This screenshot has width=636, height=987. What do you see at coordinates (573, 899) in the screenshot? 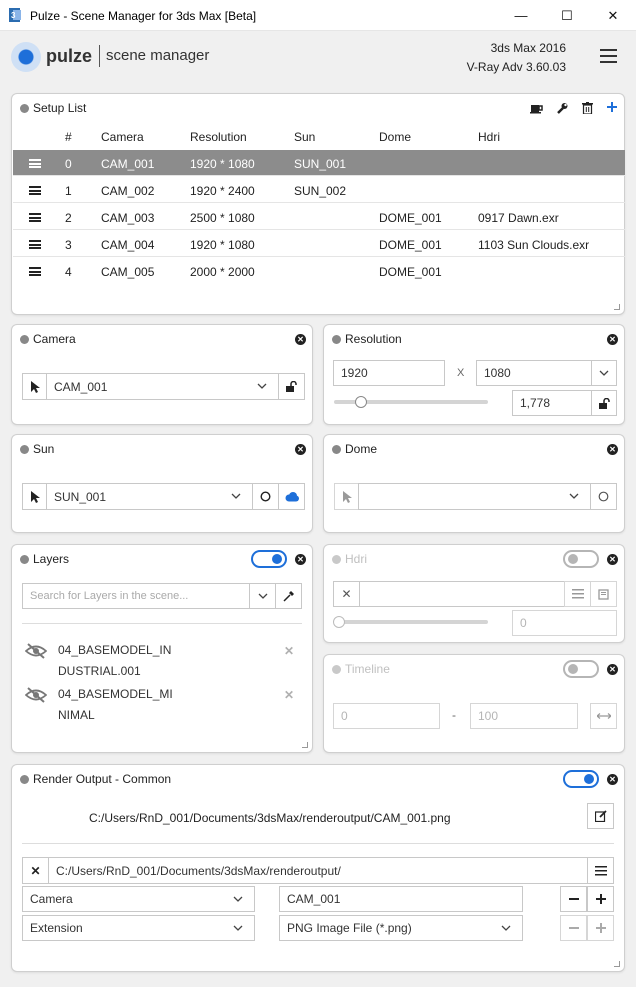
I see `token1-remove-button` at bounding box center [573, 899].